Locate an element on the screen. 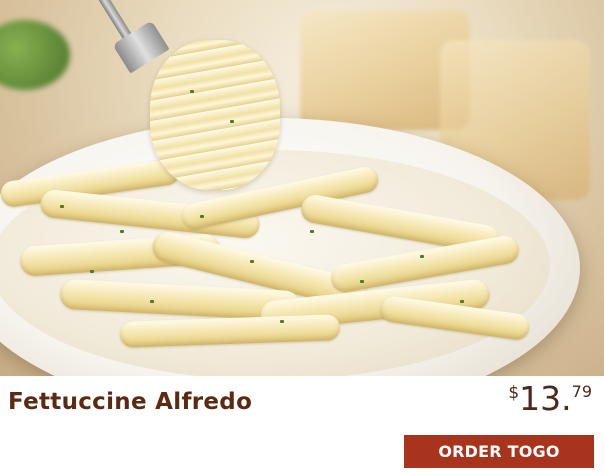 Image resolution: width=604 pixels, height=474 pixels. dish-price: $13.79 is located at coordinates (550, 398).